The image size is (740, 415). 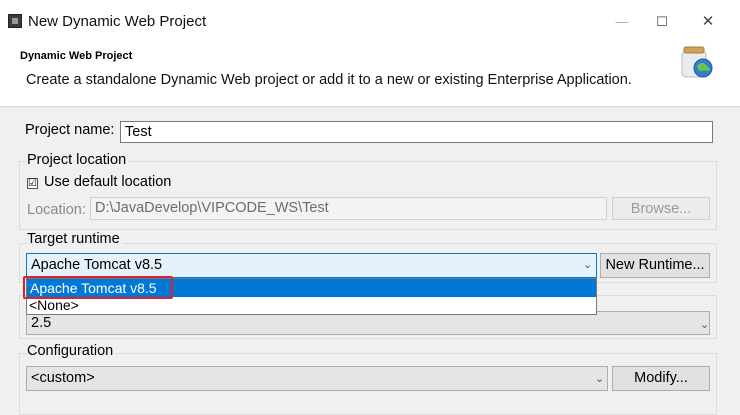 What do you see at coordinates (78, 160) in the screenshot?
I see `project-location-legend: Project location` at bounding box center [78, 160].